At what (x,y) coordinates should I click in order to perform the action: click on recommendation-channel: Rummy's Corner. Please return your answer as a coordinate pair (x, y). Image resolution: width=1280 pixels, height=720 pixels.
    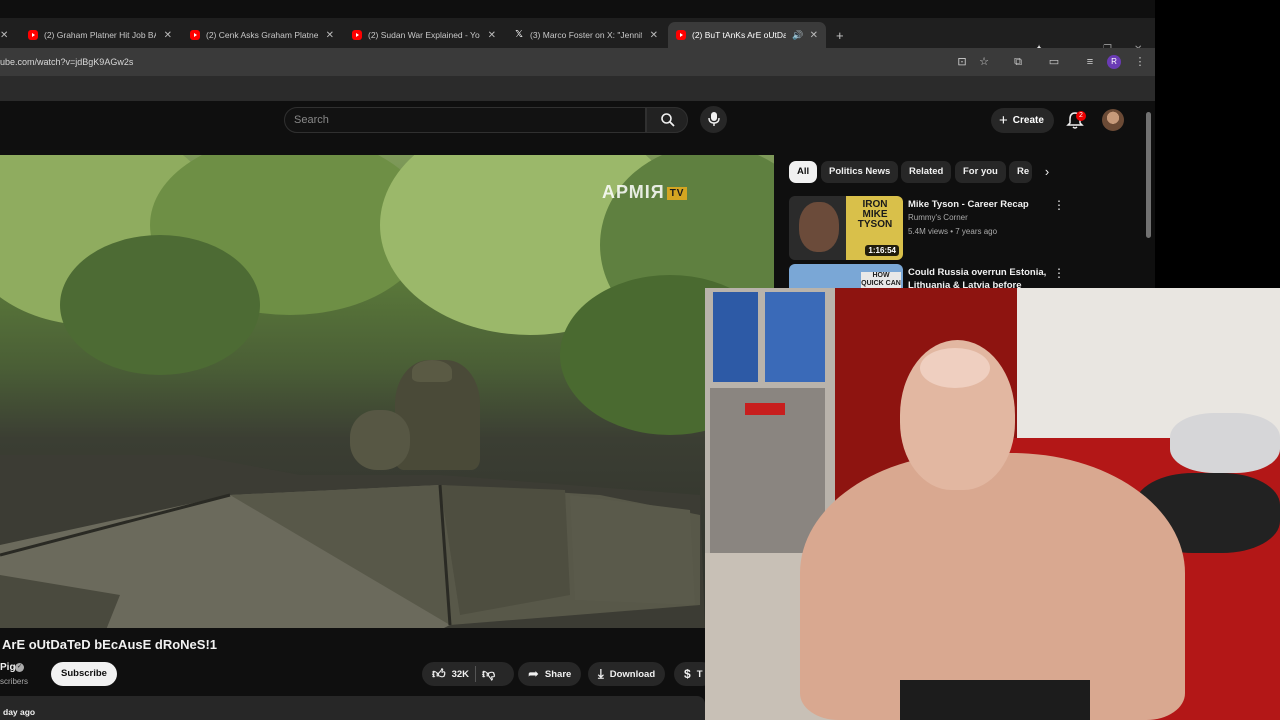
    Looking at the image, I should click on (938, 217).